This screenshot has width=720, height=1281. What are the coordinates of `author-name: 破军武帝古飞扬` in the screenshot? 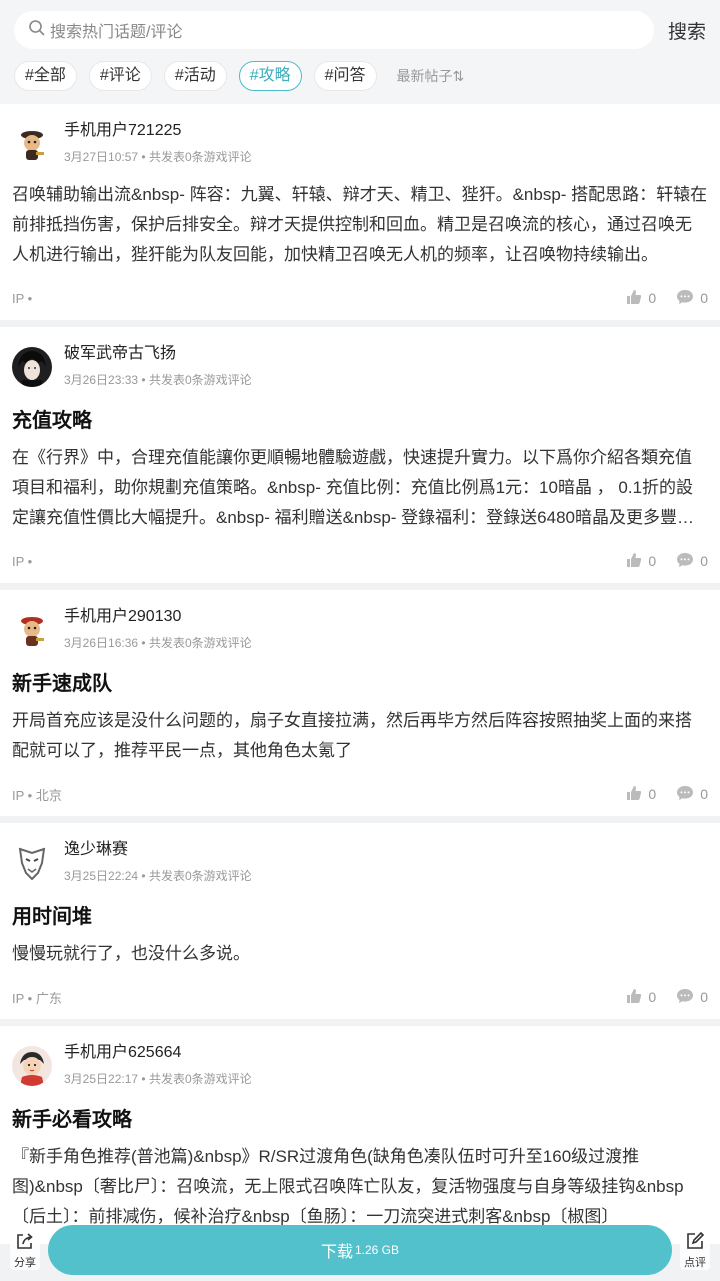 It's located at (158, 354).